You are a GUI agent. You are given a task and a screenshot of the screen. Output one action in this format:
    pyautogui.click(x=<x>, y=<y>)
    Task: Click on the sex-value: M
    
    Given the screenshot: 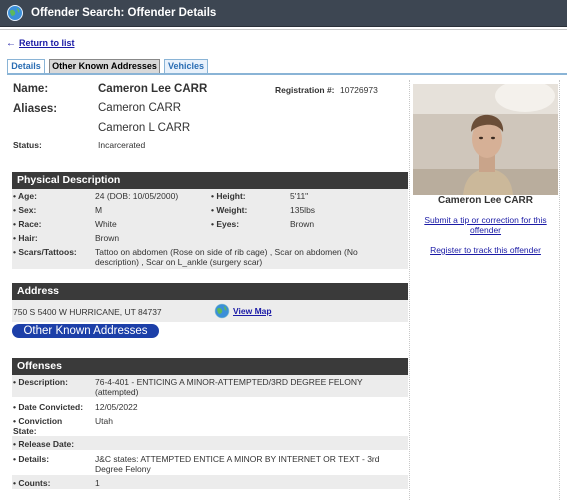 What is the action you would take?
    pyautogui.click(x=99, y=210)
    